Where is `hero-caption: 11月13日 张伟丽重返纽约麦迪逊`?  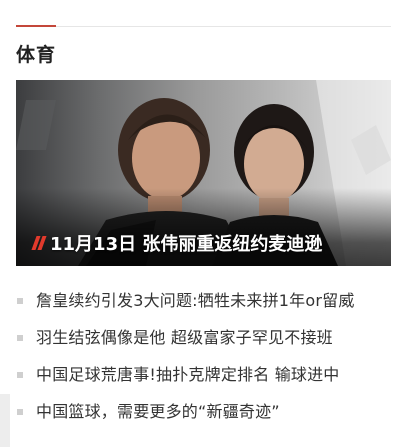
hero-caption: 11月13日 张伟丽重返纽约麦迪逊 is located at coordinates (206, 243).